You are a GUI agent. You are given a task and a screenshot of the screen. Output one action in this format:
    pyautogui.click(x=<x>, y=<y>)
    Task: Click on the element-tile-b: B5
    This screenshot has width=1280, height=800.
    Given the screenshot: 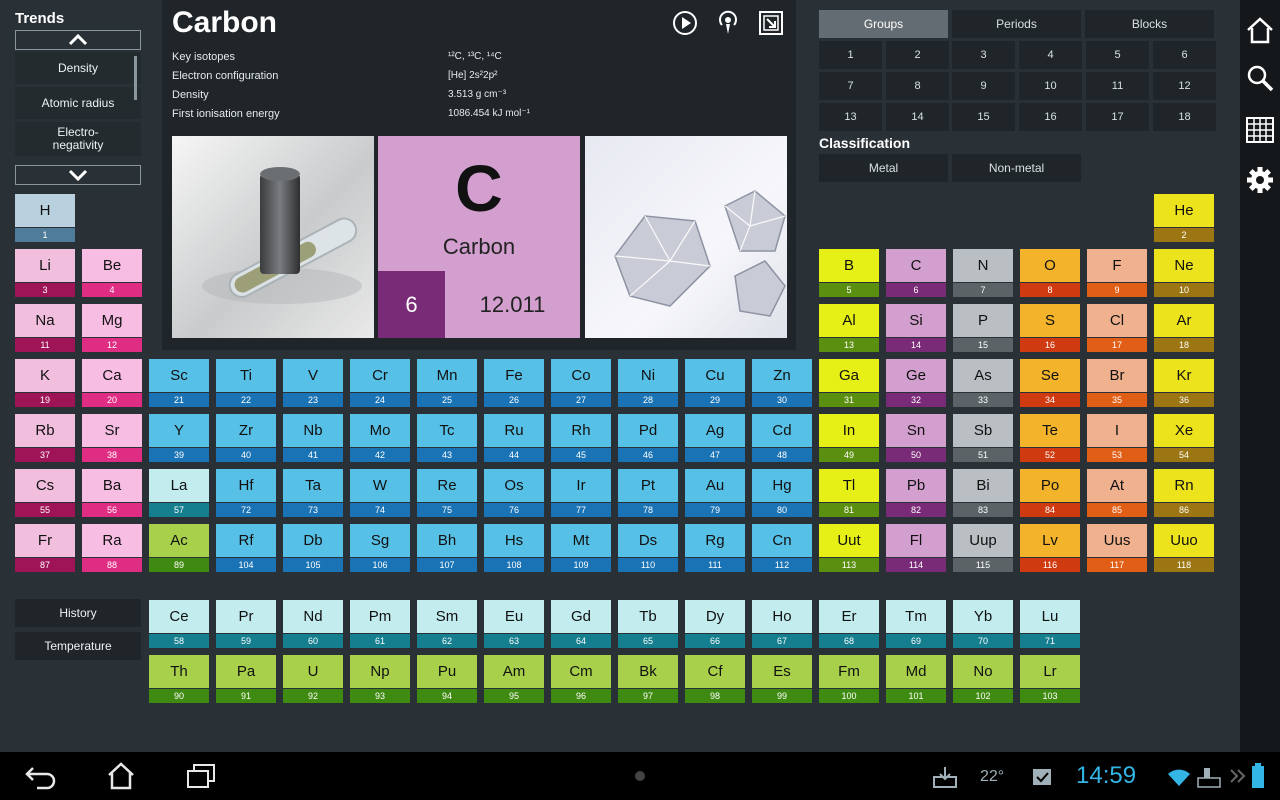 What is the action you would take?
    pyautogui.click(x=849, y=273)
    